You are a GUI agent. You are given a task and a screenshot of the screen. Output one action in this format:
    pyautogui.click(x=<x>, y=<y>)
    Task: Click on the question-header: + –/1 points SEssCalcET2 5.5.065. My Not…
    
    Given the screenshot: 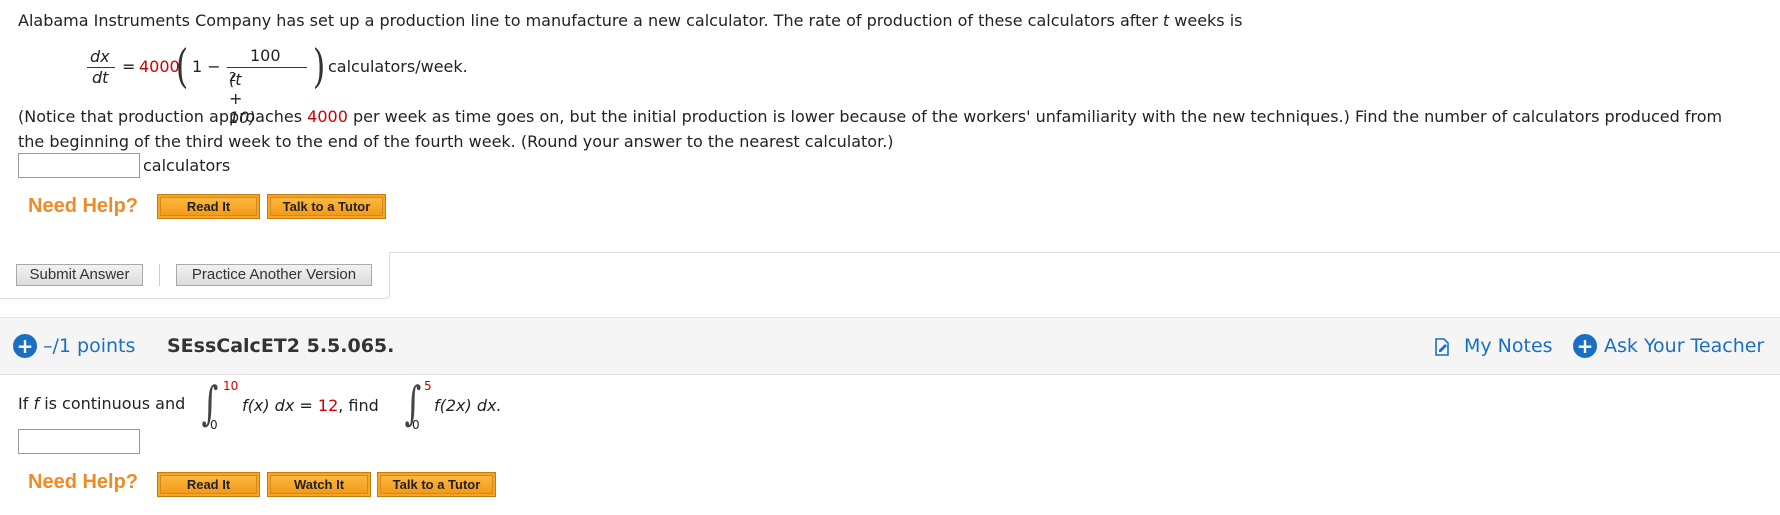 What is the action you would take?
    pyautogui.click(x=890, y=346)
    